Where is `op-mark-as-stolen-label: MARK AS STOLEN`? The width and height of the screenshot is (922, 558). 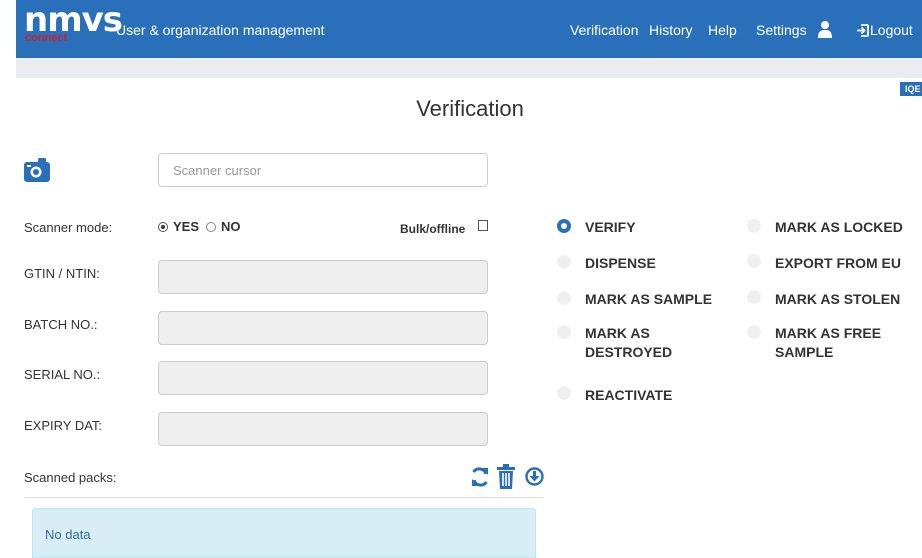
op-mark-as-stolen-label: MARK AS STOLEN is located at coordinates (837, 299).